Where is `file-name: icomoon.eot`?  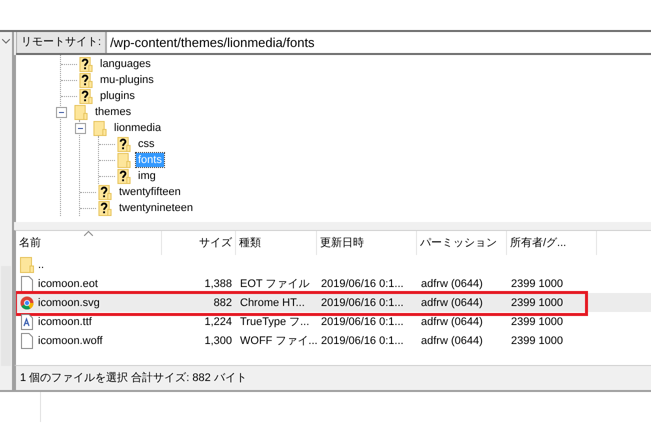 file-name: icomoon.eot is located at coordinates (68, 284).